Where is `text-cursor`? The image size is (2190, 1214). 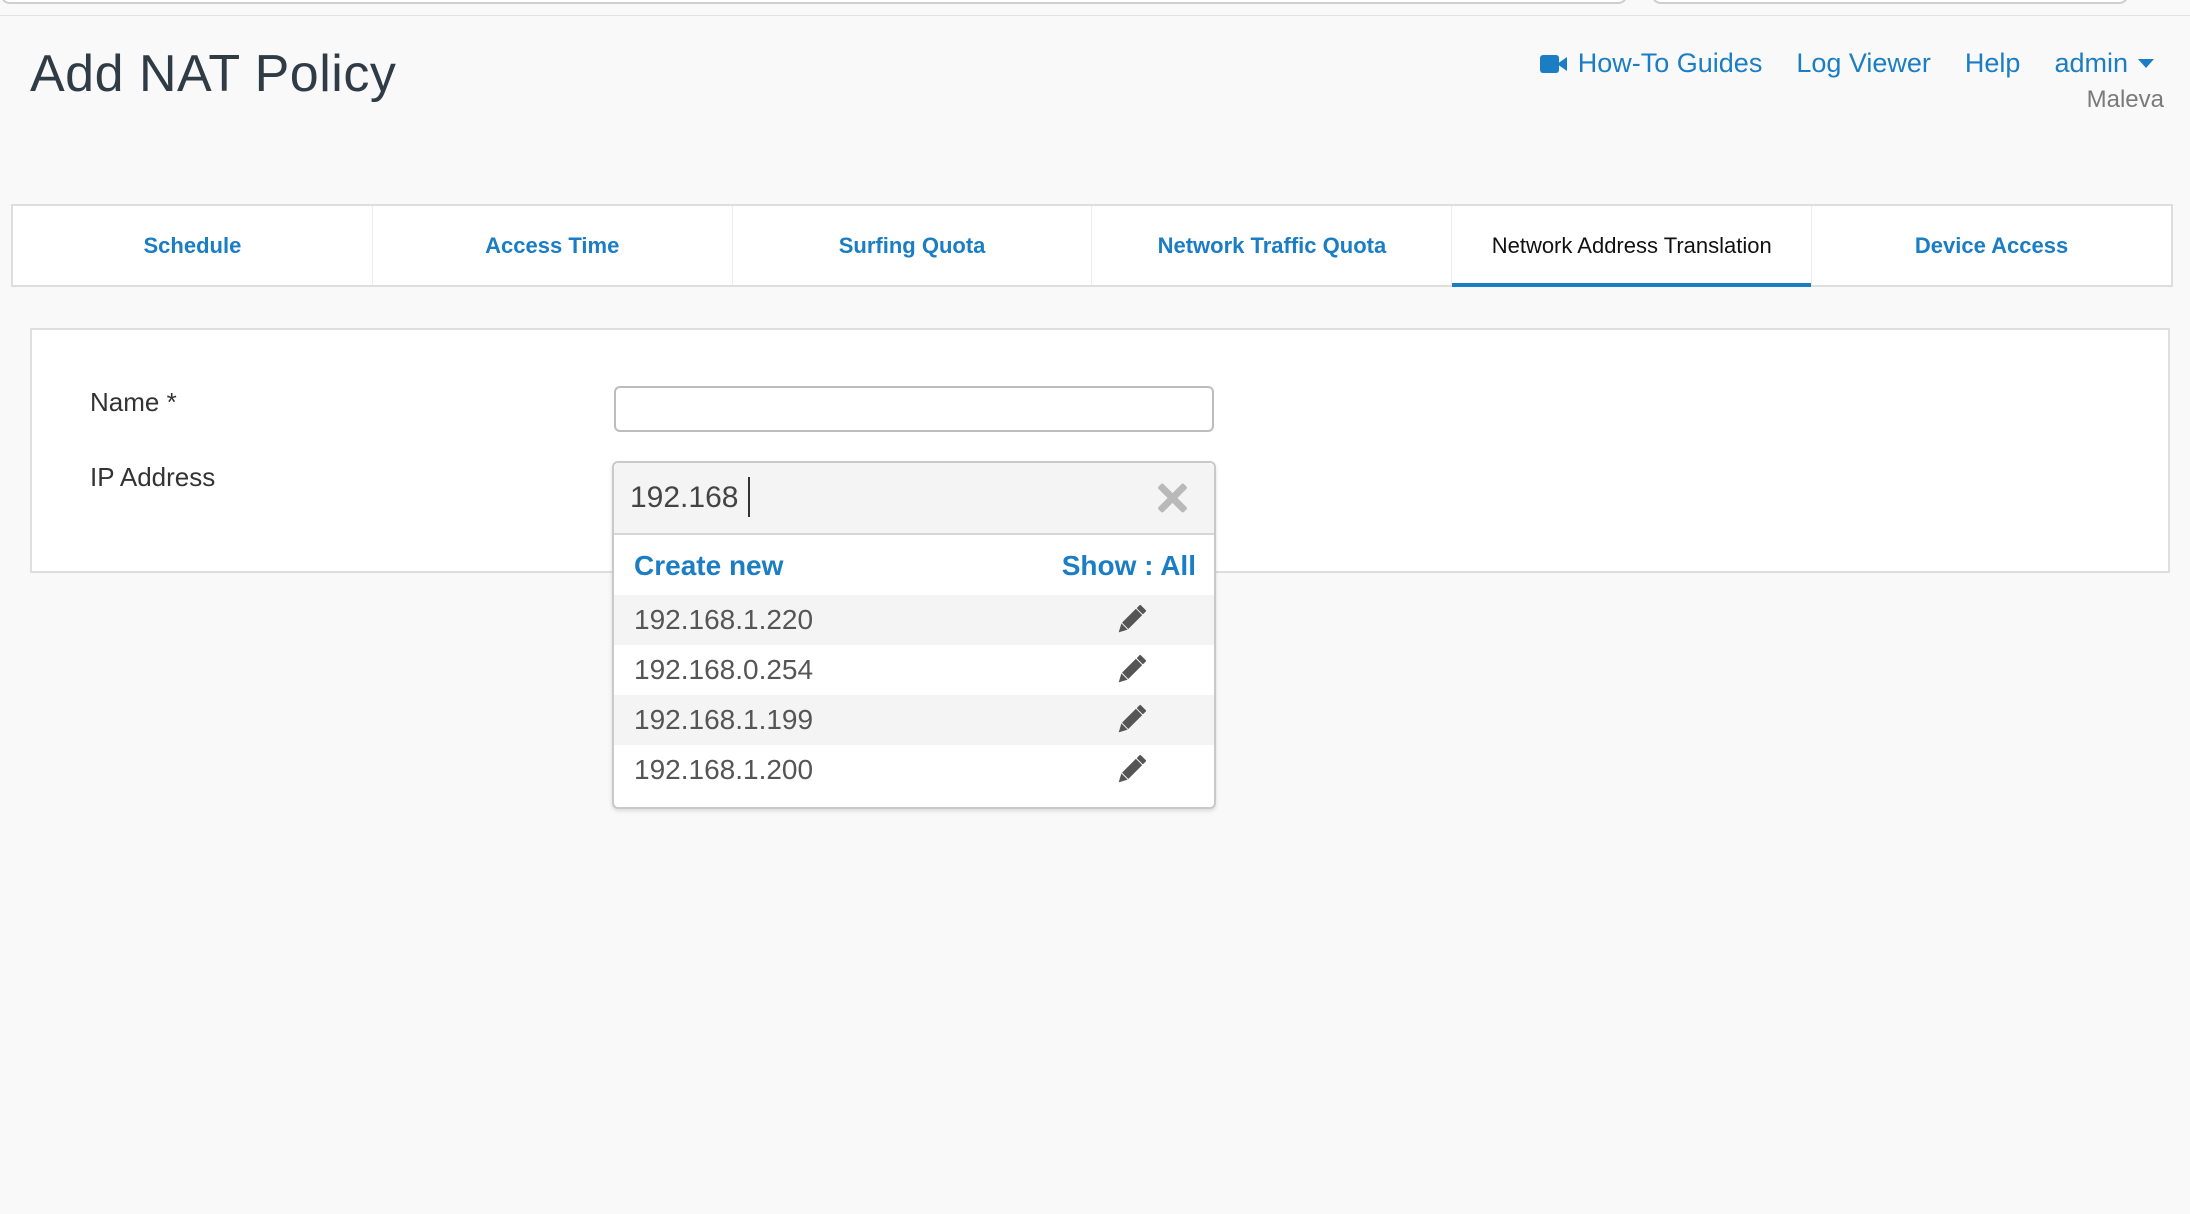
text-cursor is located at coordinates (749, 497).